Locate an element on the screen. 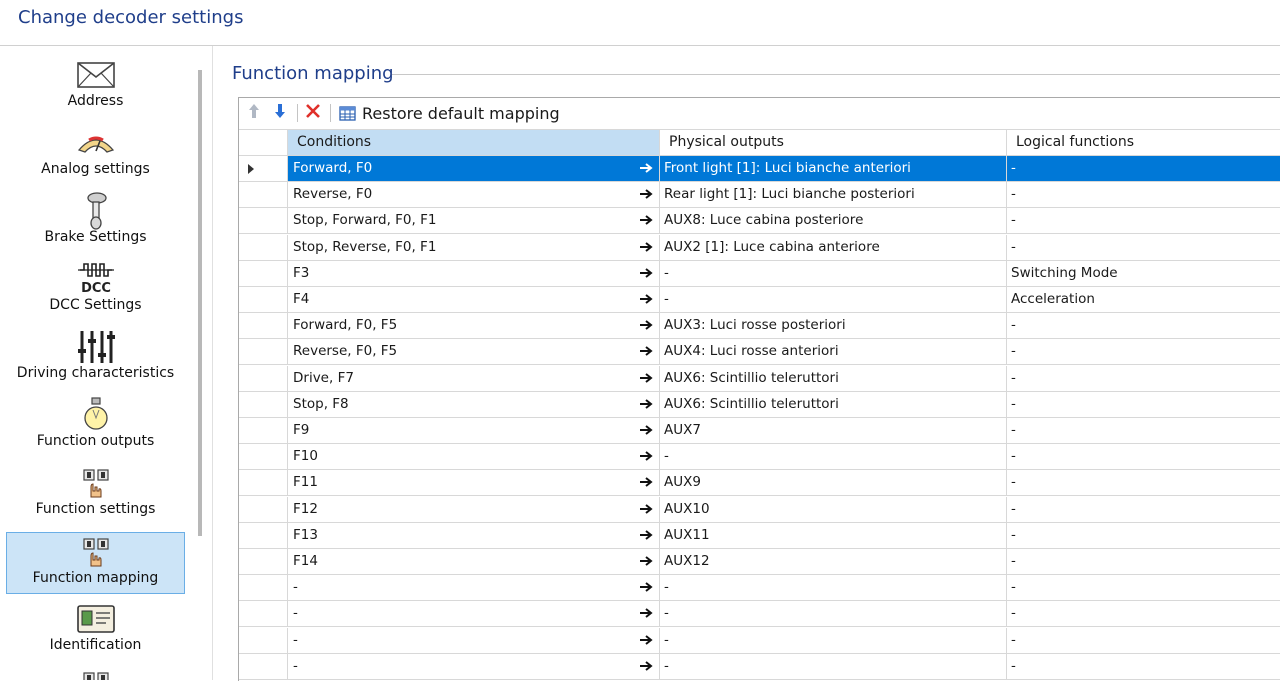 Image resolution: width=1280 pixels, height=681 pixels. condition-cell: Stop, F8 is located at coordinates (474, 404).